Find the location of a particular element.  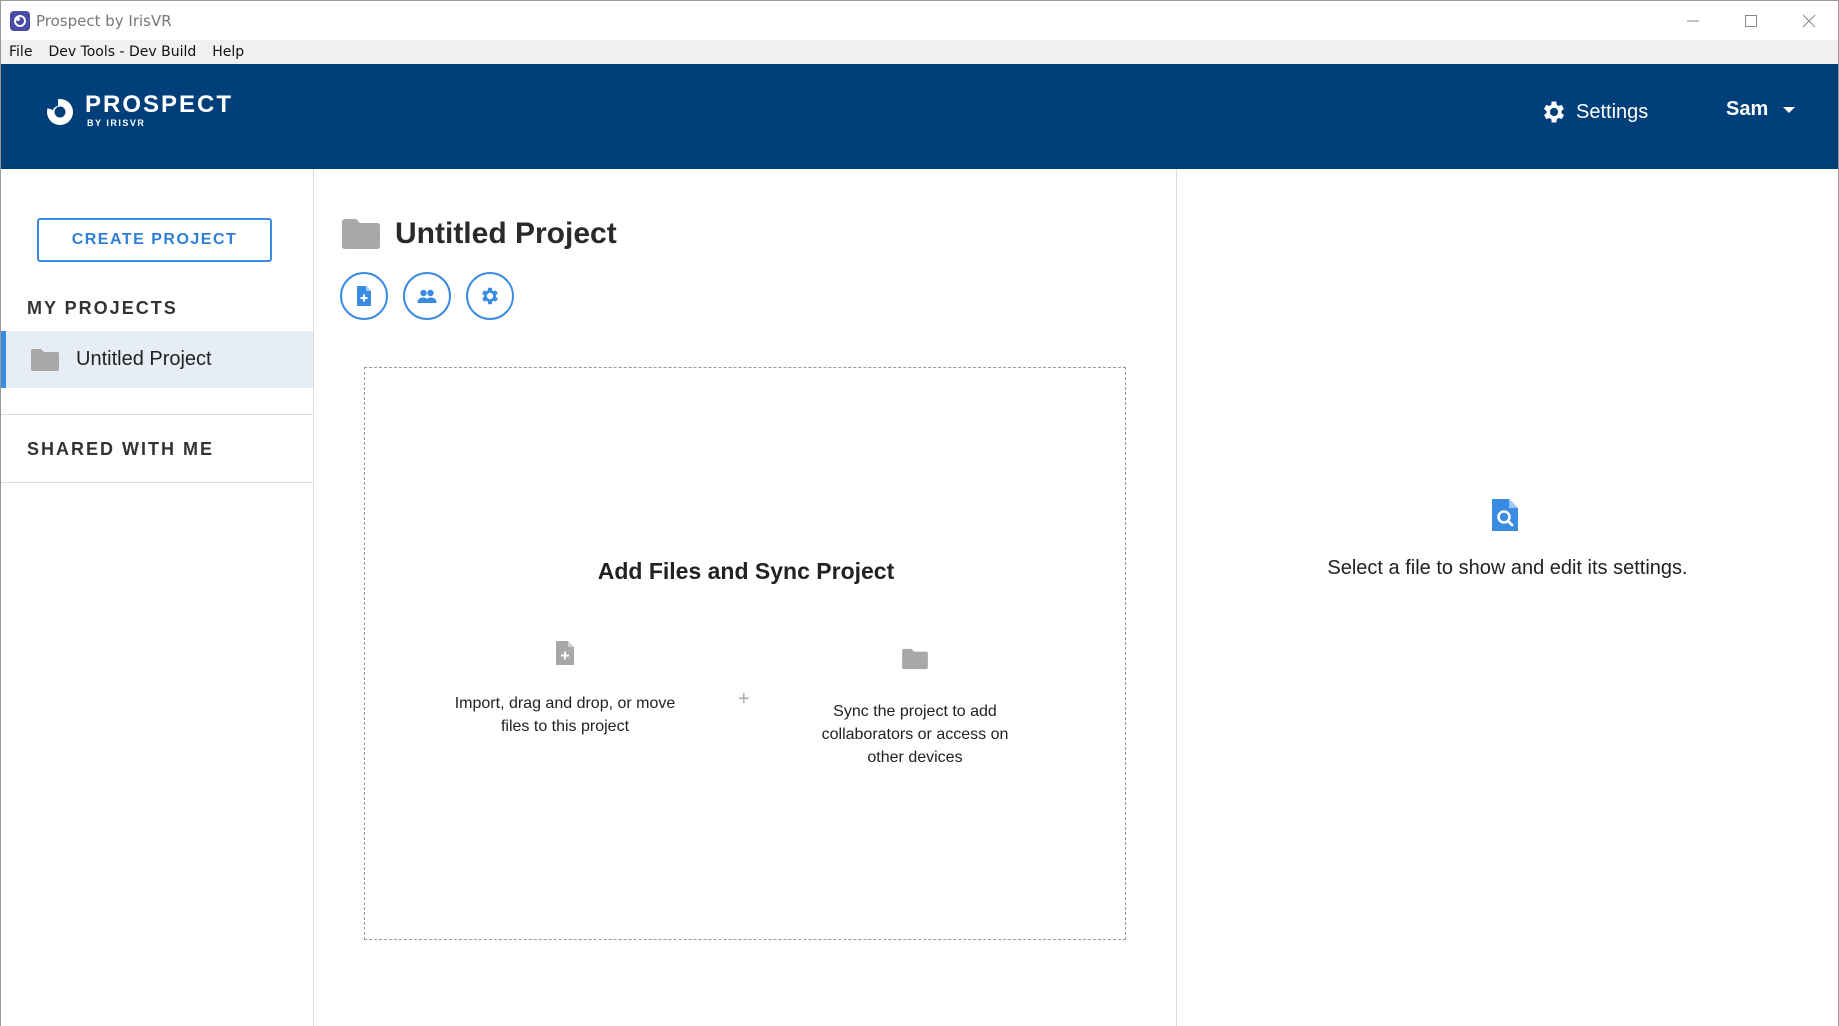

collaborators-button is located at coordinates (427, 296).